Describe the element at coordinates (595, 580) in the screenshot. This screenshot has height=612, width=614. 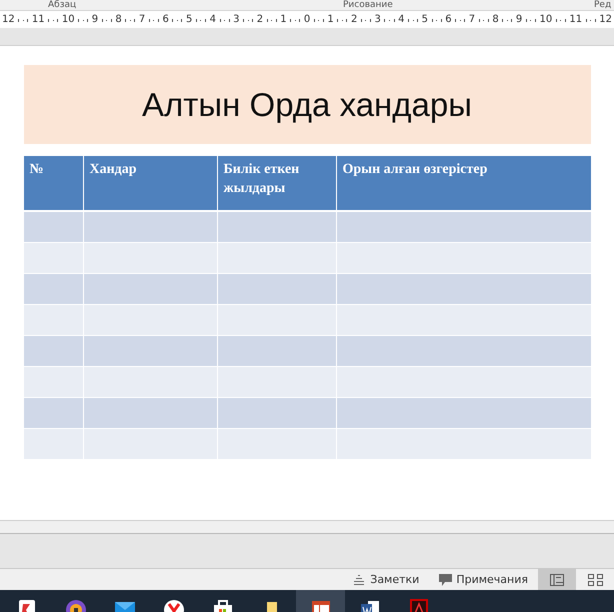
I see `grid-view-icon` at that location.